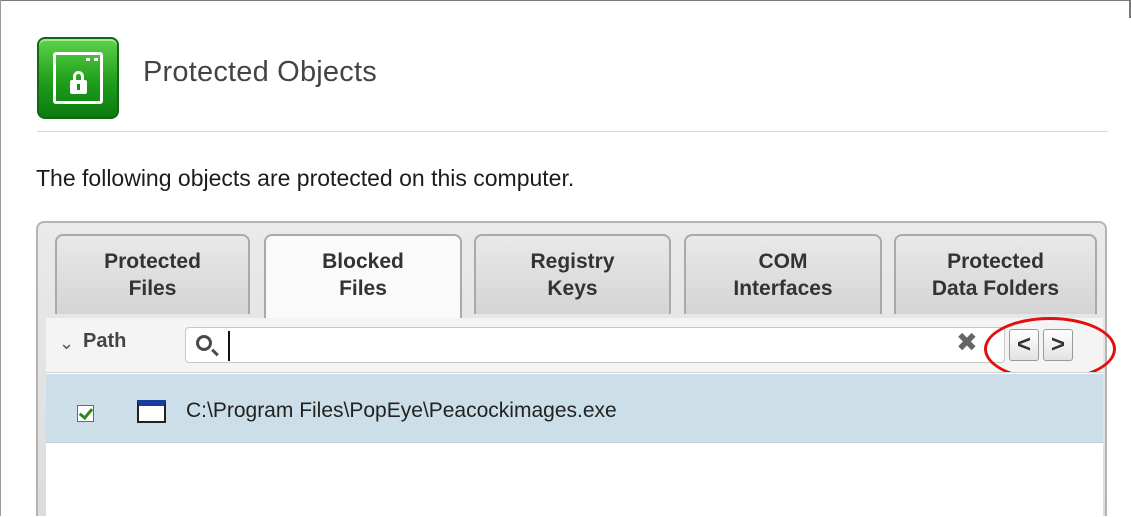  I want to click on search-input, so click(612, 346).